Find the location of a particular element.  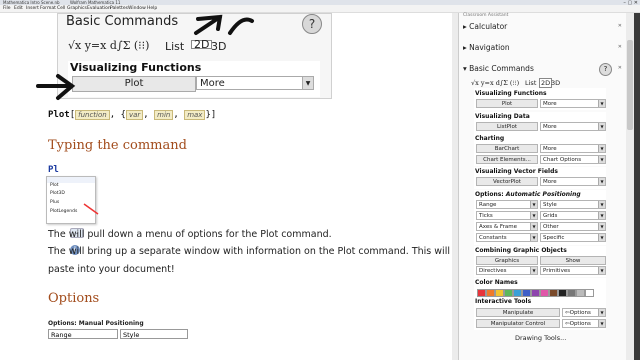

menu-evaluation: Evaluation is located at coordinates (99, 8).